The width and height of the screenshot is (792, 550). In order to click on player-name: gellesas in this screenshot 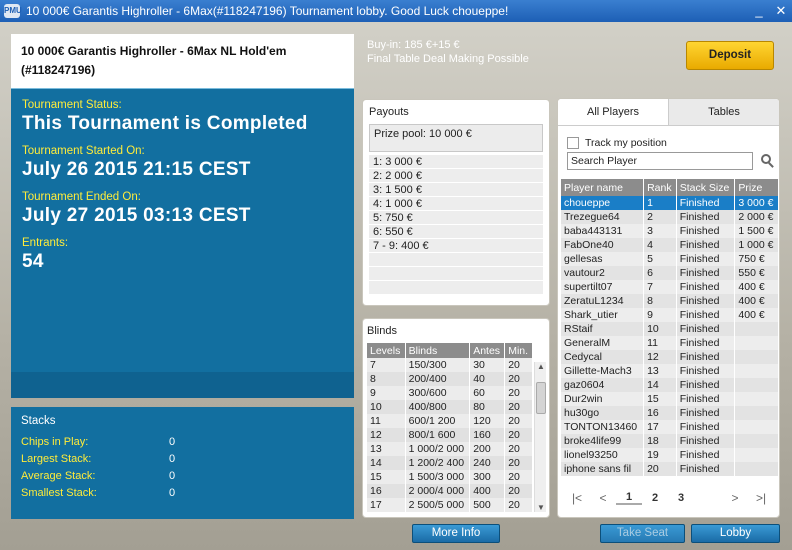, I will do `click(603, 259)`.